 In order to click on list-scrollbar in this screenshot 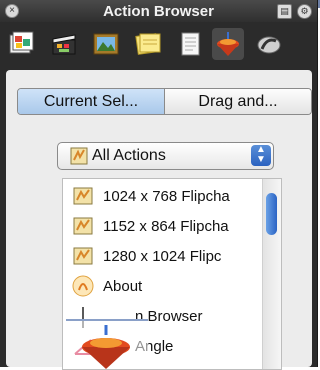, I will do `click(271, 274)`.